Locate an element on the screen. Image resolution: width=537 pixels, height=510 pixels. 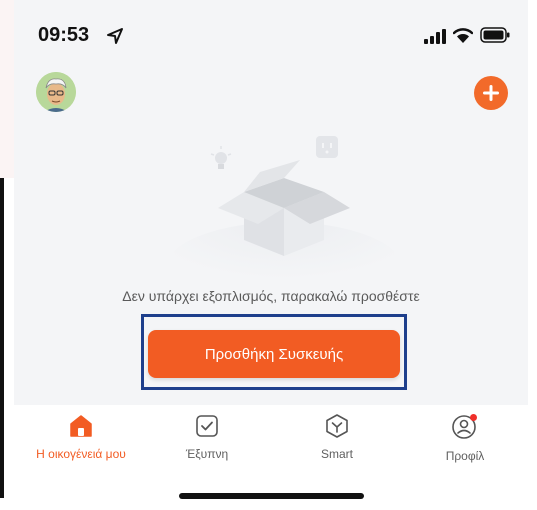
tab-my-family: Η οικογένειά μου is located at coordinates (81, 442).